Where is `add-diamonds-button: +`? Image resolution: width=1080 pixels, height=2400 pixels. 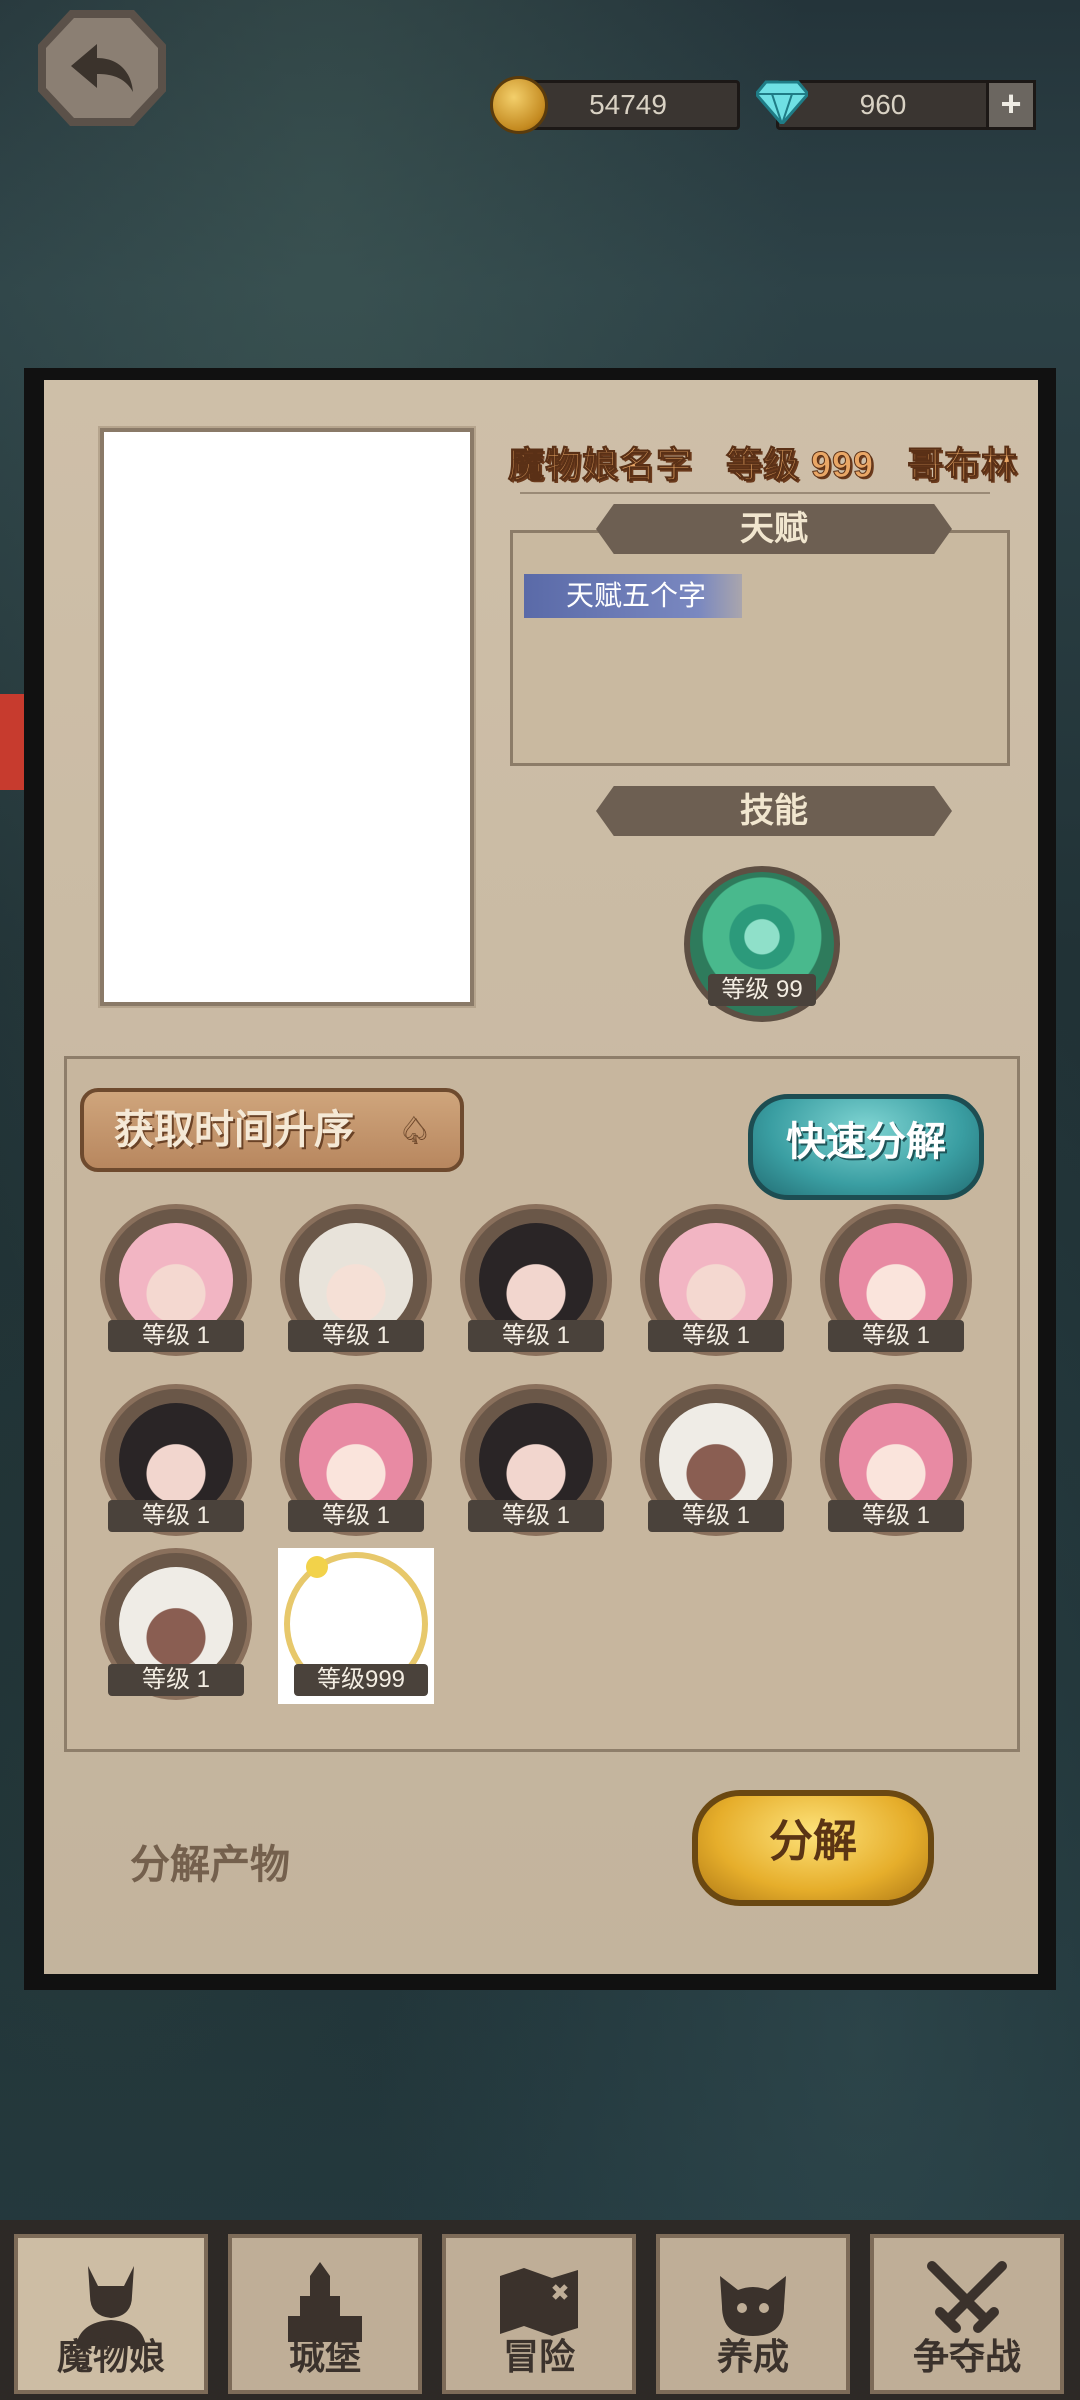
add-diamonds-button: + is located at coordinates (1011, 105).